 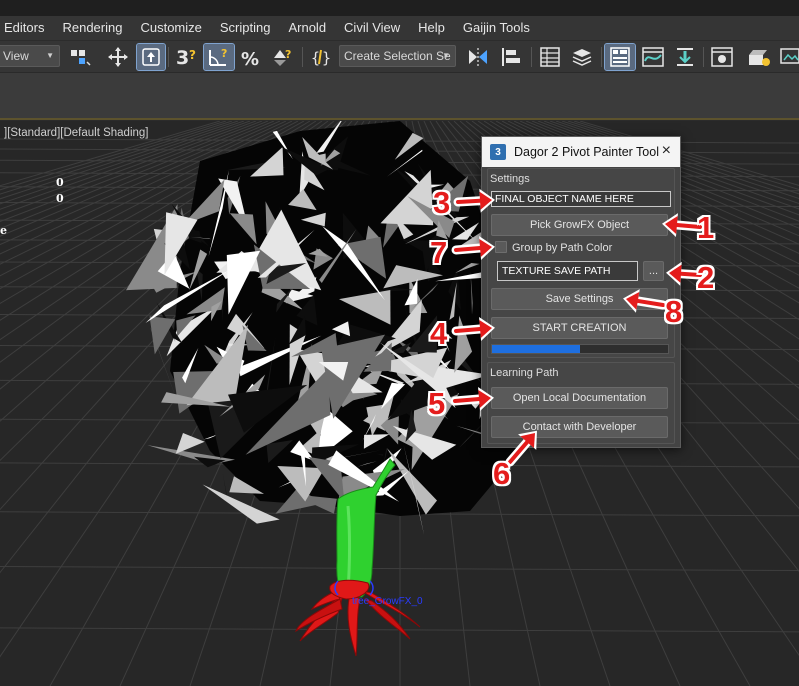 I want to click on menu-item-scripting: Scripting, so click(x=245, y=28).